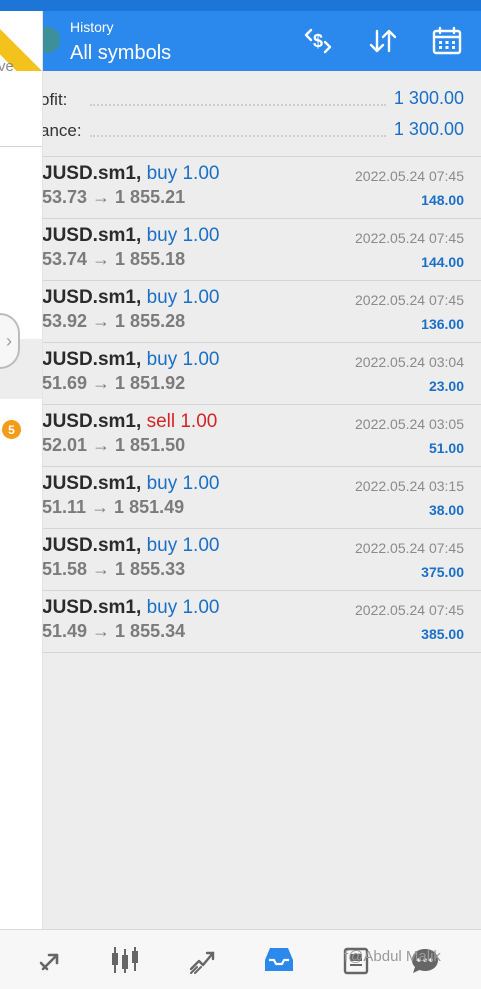  I want to click on profit-row: ofit: 1 300.00, so click(240, 98).